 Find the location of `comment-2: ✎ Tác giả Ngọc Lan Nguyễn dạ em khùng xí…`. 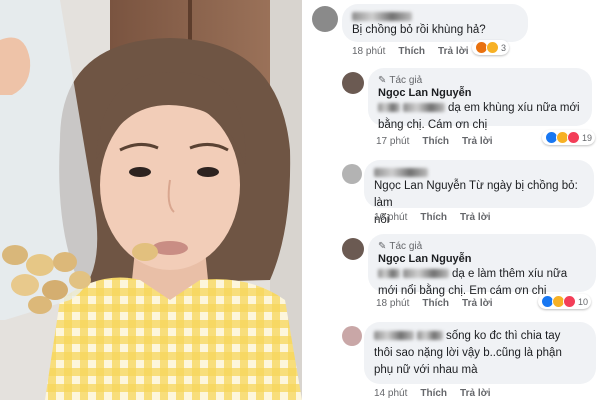

comment-2: ✎ Tác giả Ngọc Lan Nguyễn dạ em khùng xí… is located at coordinates (451, 108).